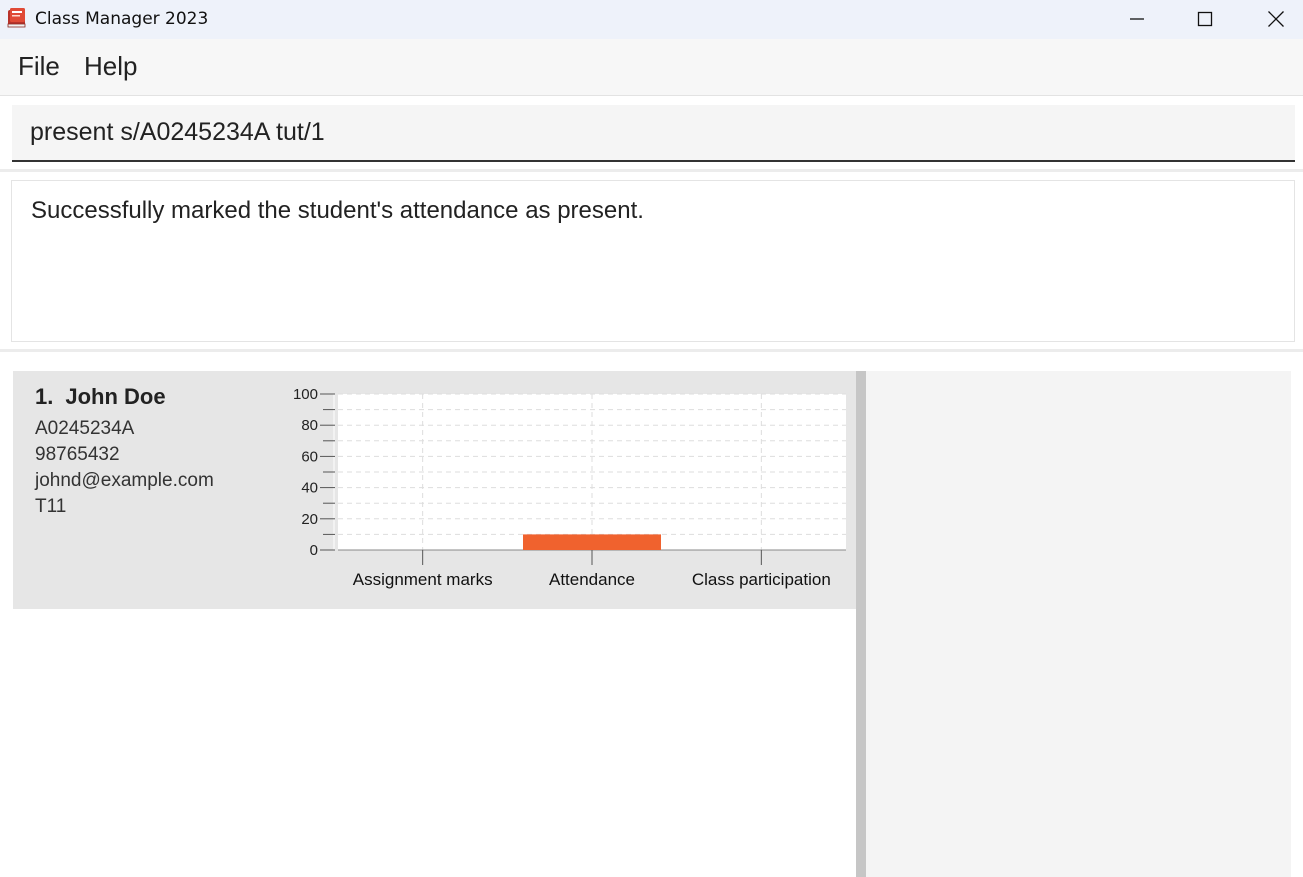  I want to click on x-tick-label: Assignment marks, so click(423, 579).